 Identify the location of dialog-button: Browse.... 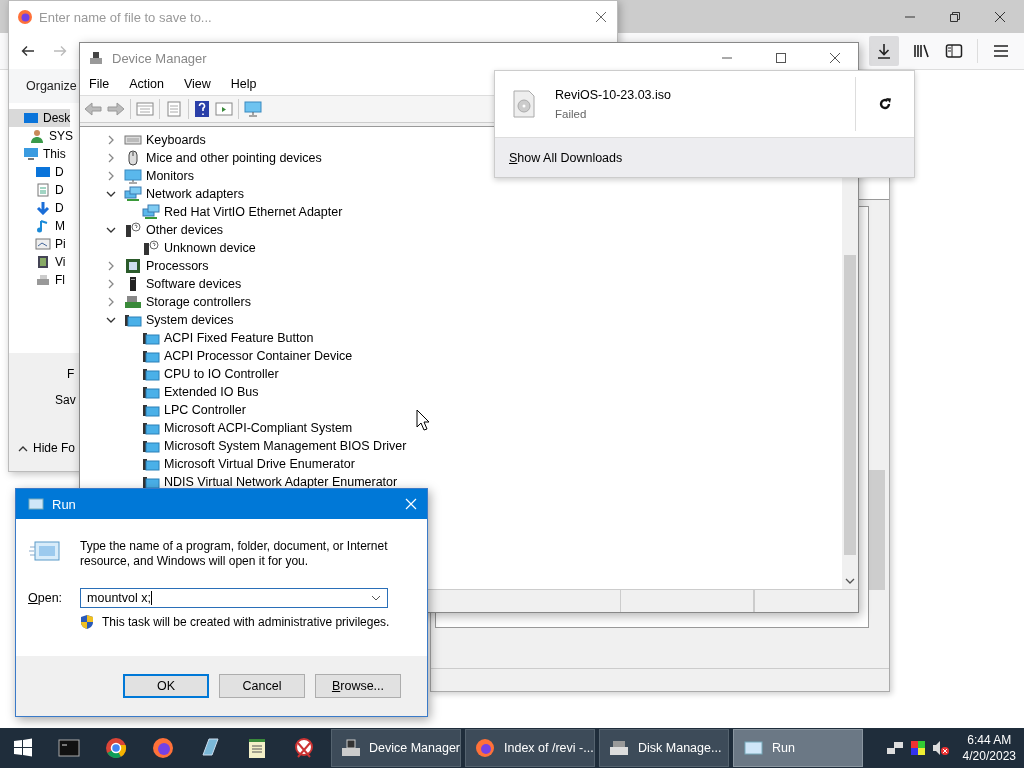
(358, 686).